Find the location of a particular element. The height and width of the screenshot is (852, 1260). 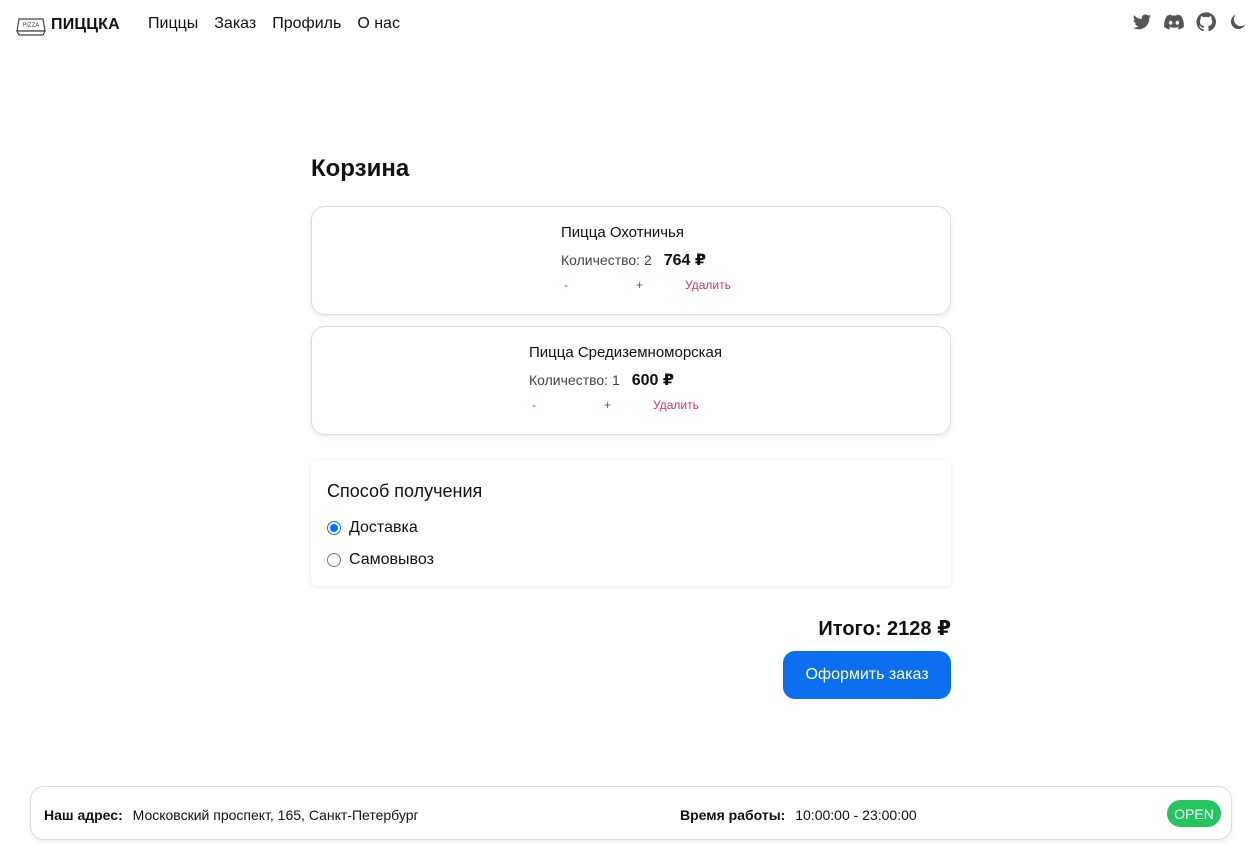

main-nav: Пиццы Заказ Профиль О нас is located at coordinates (274, 24).